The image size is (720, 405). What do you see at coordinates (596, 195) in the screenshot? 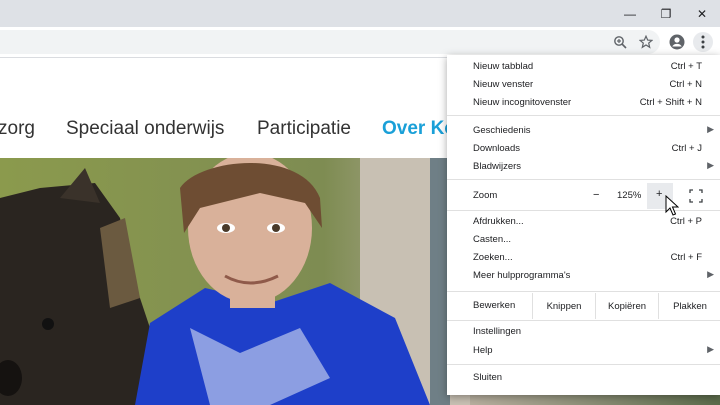
I see `zoom-out-button: −` at bounding box center [596, 195].